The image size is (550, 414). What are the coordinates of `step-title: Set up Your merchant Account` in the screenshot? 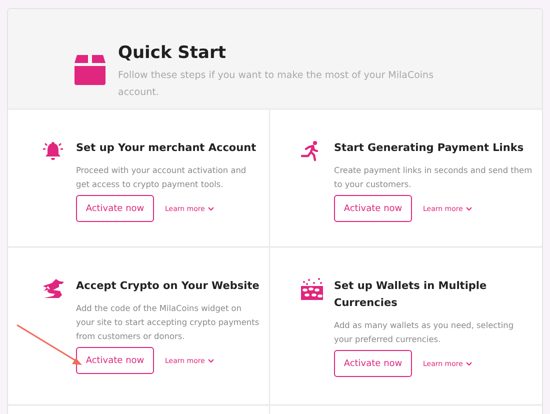 It's located at (167, 148).